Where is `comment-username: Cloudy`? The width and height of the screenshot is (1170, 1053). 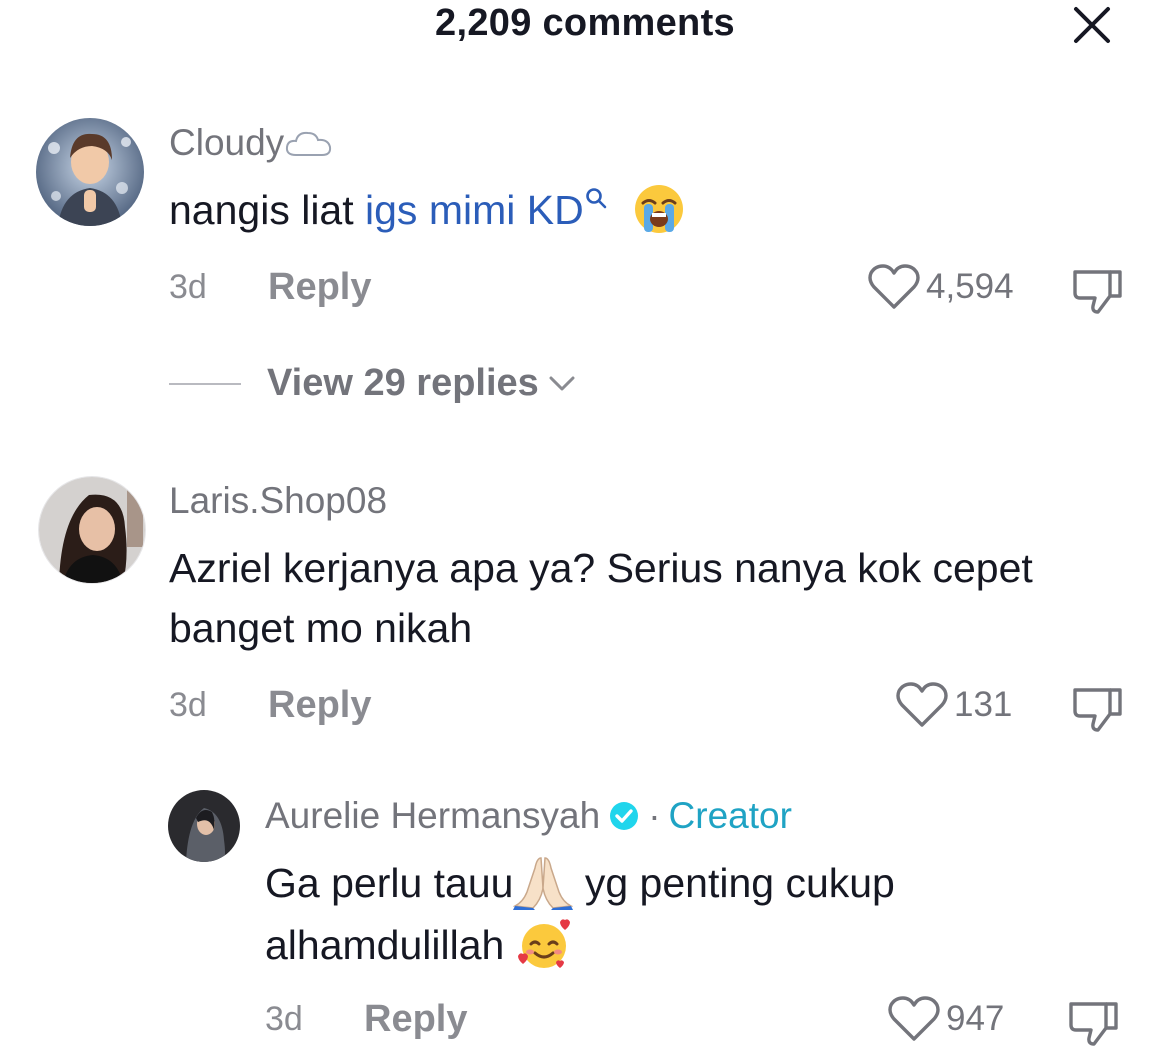
comment-username: Cloudy is located at coordinates (251, 143).